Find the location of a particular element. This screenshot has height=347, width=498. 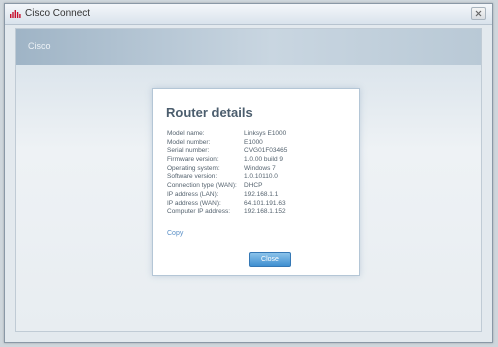

detail-row: Operating system: Windows 7 is located at coordinates (257, 169).